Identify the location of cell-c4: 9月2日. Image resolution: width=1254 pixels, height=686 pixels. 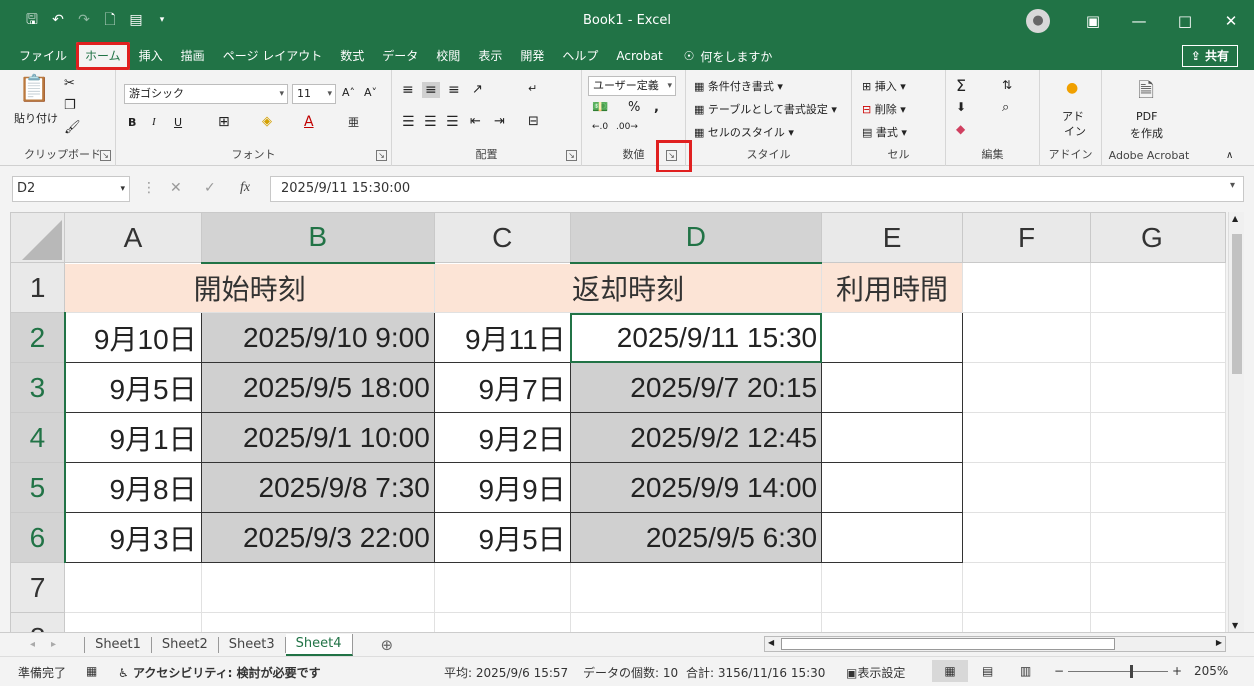
(502, 437).